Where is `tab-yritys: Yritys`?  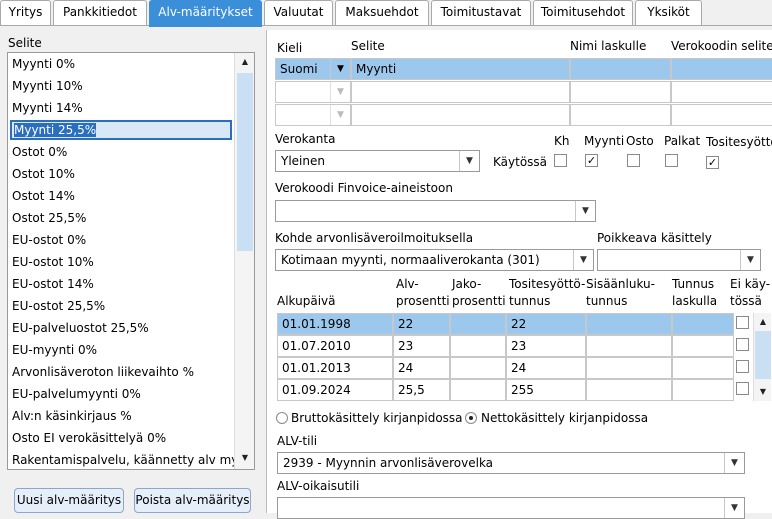
tab-yritys: Yritys is located at coordinates (25, 12).